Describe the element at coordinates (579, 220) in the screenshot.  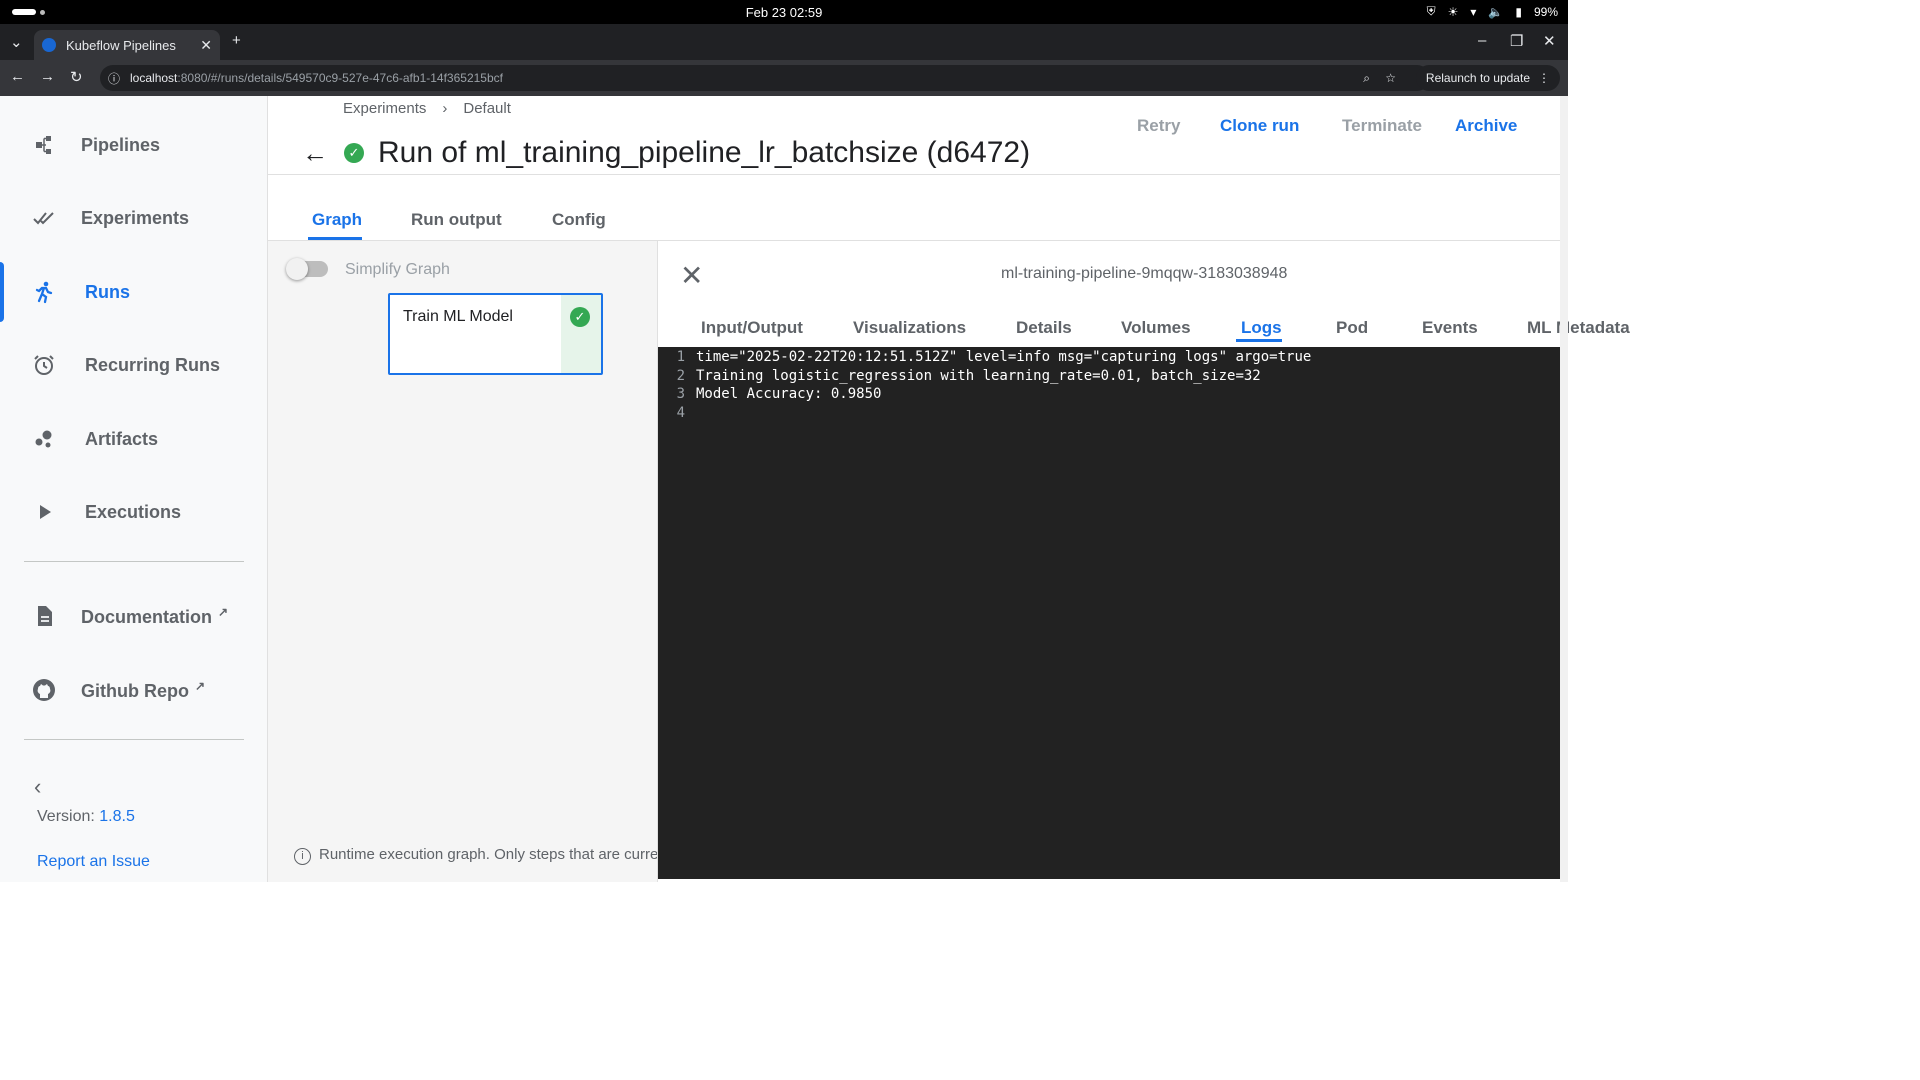
I see `tab-config: Config` at that location.